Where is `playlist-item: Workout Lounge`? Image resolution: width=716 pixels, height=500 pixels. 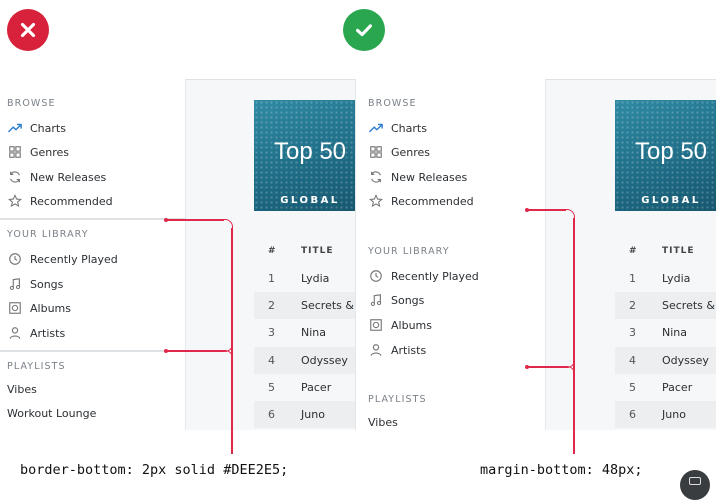
playlist-item: Workout Lounge is located at coordinates (51, 413).